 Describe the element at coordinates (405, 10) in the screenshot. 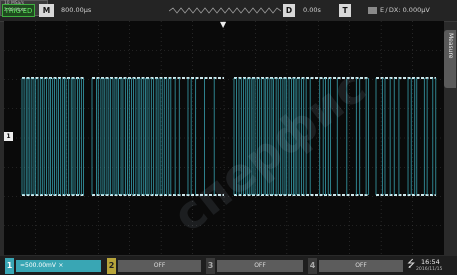

I see `trigger-level-readout: E / DX: 0.000μV` at that location.